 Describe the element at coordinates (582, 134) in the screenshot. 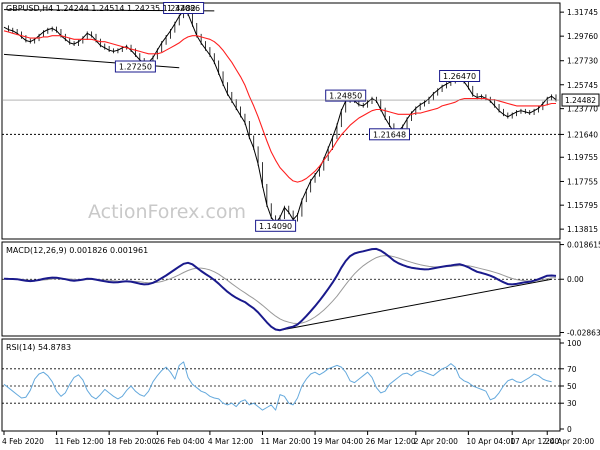

I see `price-tick-5: 1.21640` at that location.